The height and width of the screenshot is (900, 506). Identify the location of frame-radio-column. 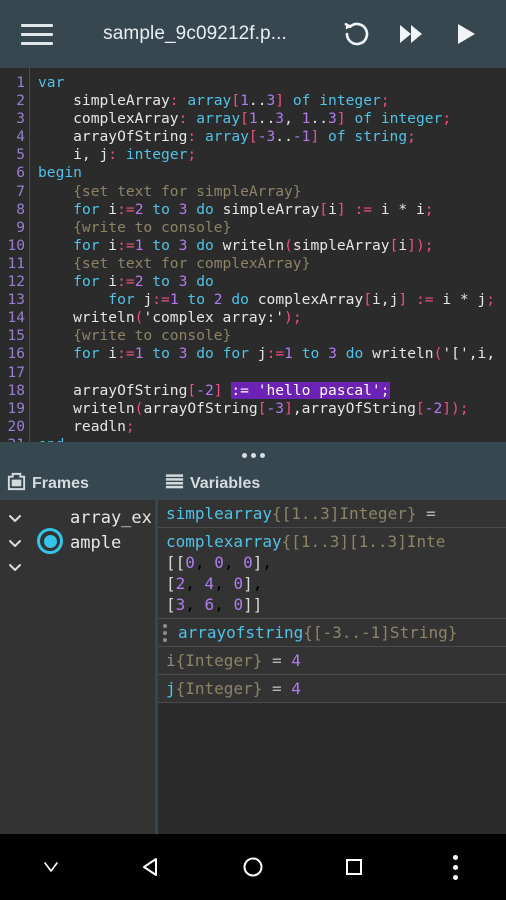
(50, 540).